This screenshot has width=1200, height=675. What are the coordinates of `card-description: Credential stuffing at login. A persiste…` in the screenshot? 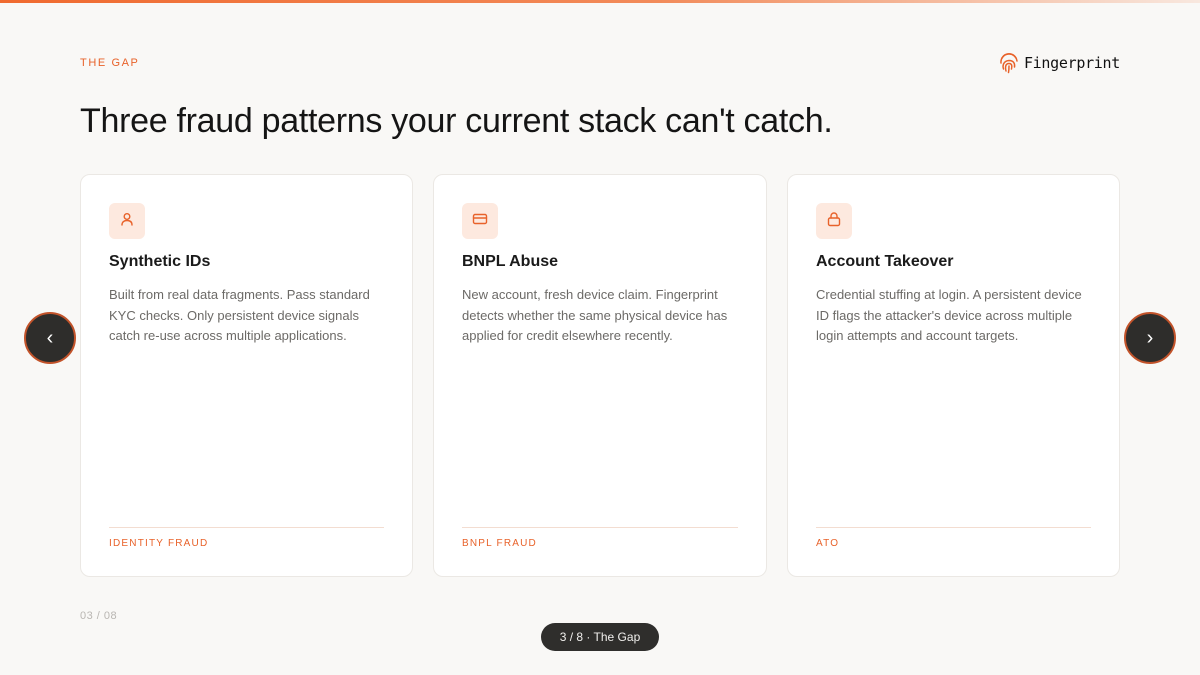 It's located at (949, 315).